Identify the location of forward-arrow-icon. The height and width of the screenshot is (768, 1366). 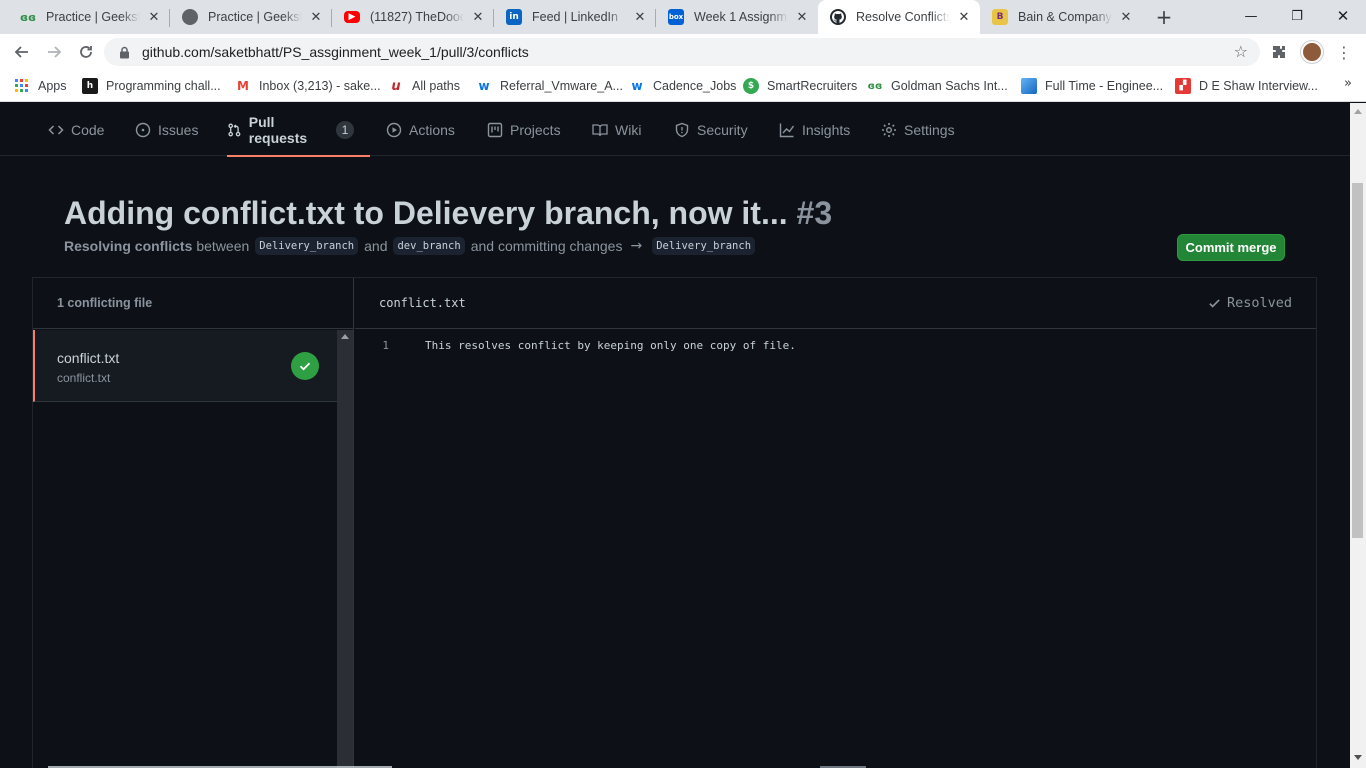
(55, 52).